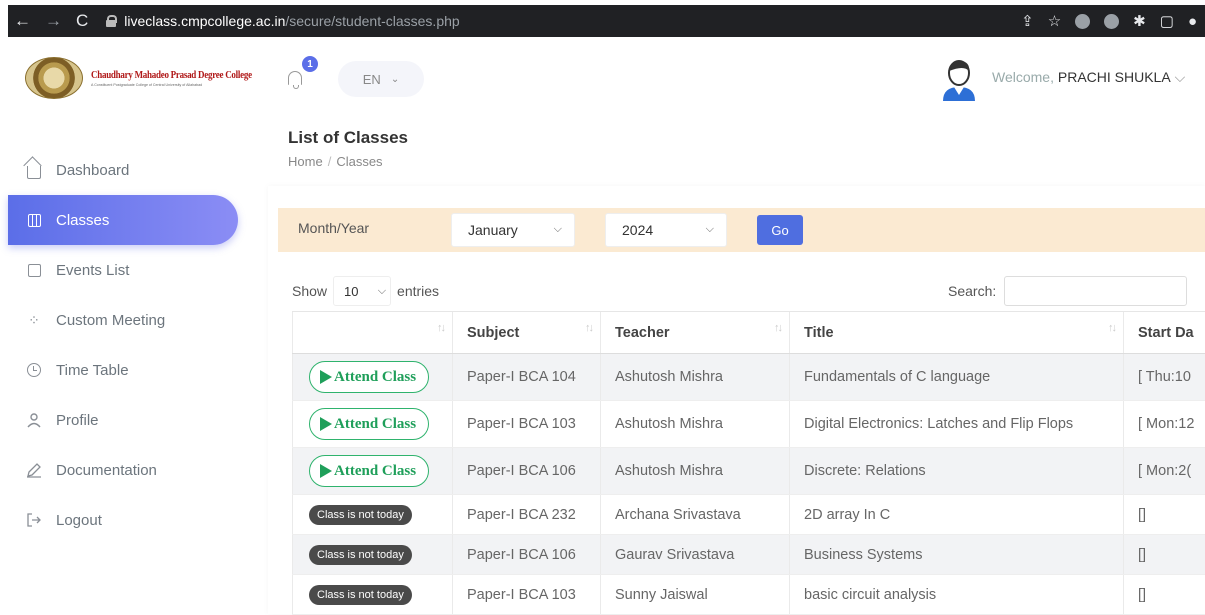 The width and height of the screenshot is (1205, 615). What do you see at coordinates (110, 320) in the screenshot?
I see `sidebar-item-label: Custom Meeting` at bounding box center [110, 320].